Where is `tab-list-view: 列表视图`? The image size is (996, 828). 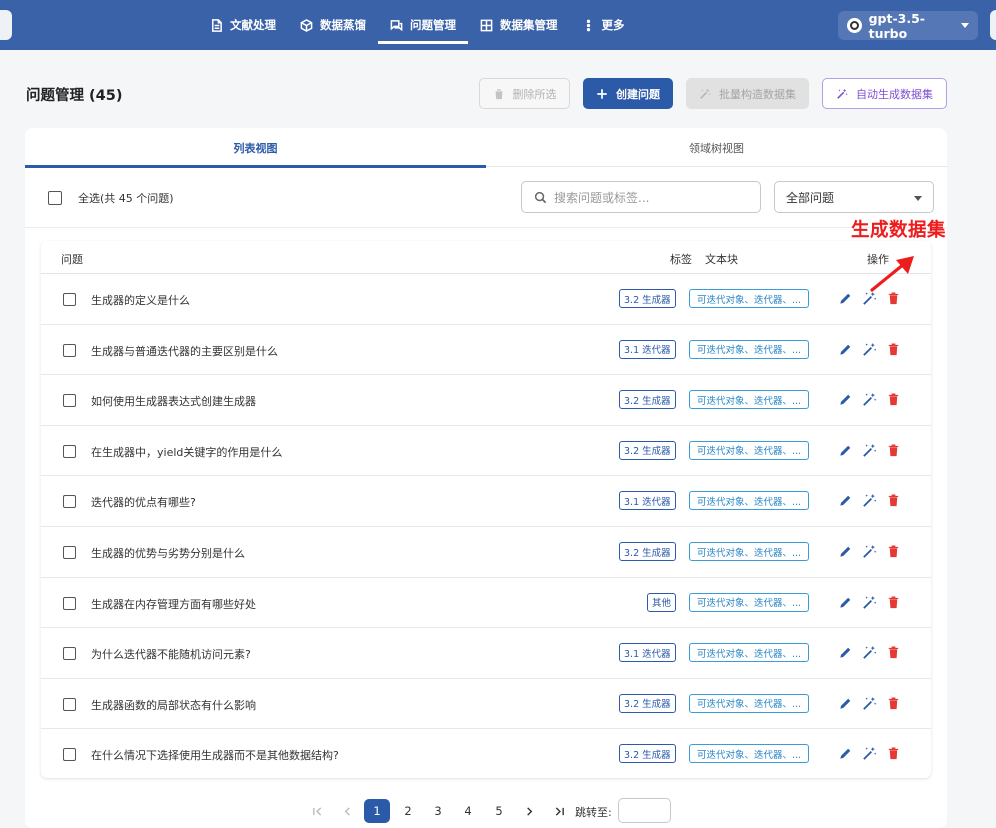 tab-list-view: 列表视图 is located at coordinates (255, 148).